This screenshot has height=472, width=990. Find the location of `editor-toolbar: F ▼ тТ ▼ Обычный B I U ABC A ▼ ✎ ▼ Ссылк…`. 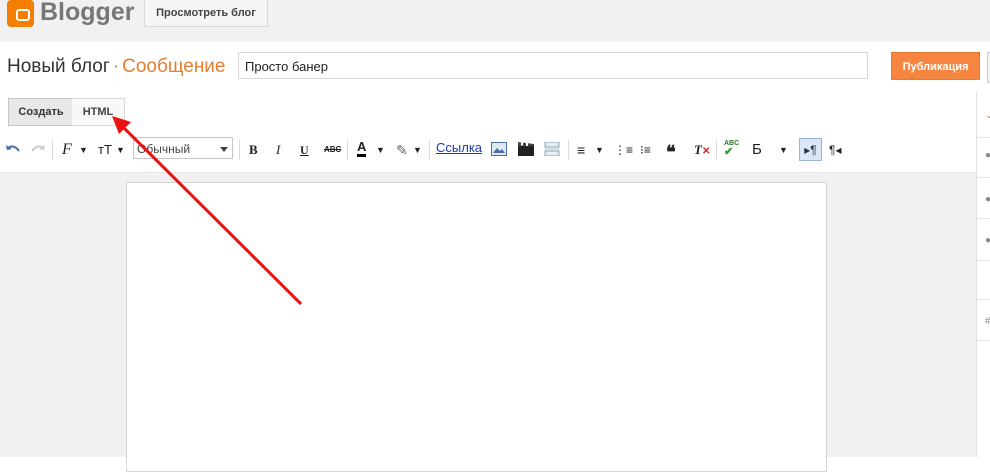

editor-toolbar: F ▼ тТ ▼ Обычный B I U ABC A ▼ ✎ ▼ Ссылк… is located at coordinates (488, 150).